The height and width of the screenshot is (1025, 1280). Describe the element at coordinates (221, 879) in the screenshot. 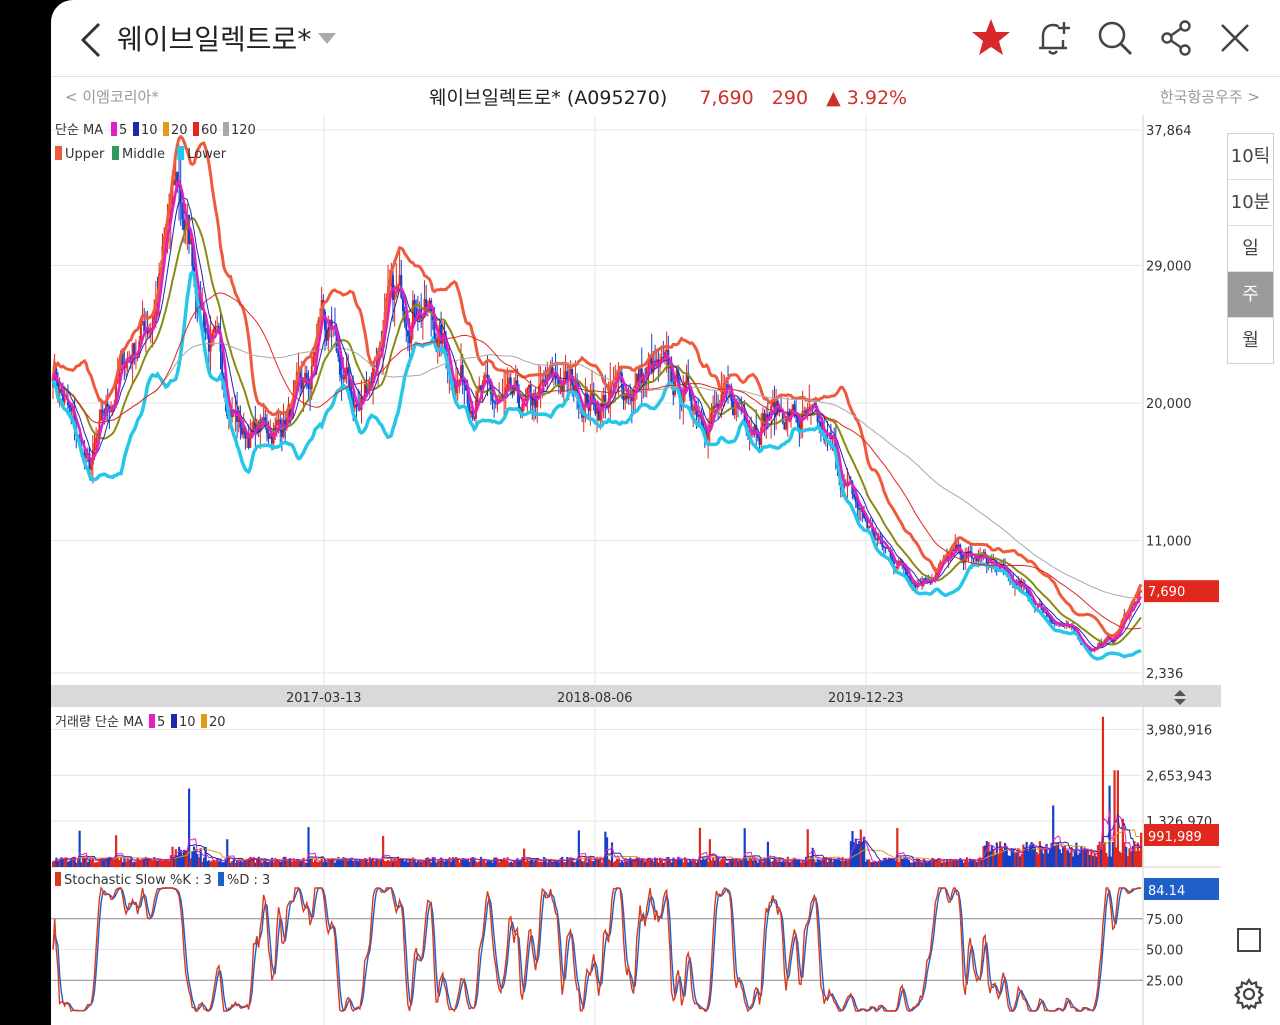

I see `stochastic-d-legend-swatch` at that location.